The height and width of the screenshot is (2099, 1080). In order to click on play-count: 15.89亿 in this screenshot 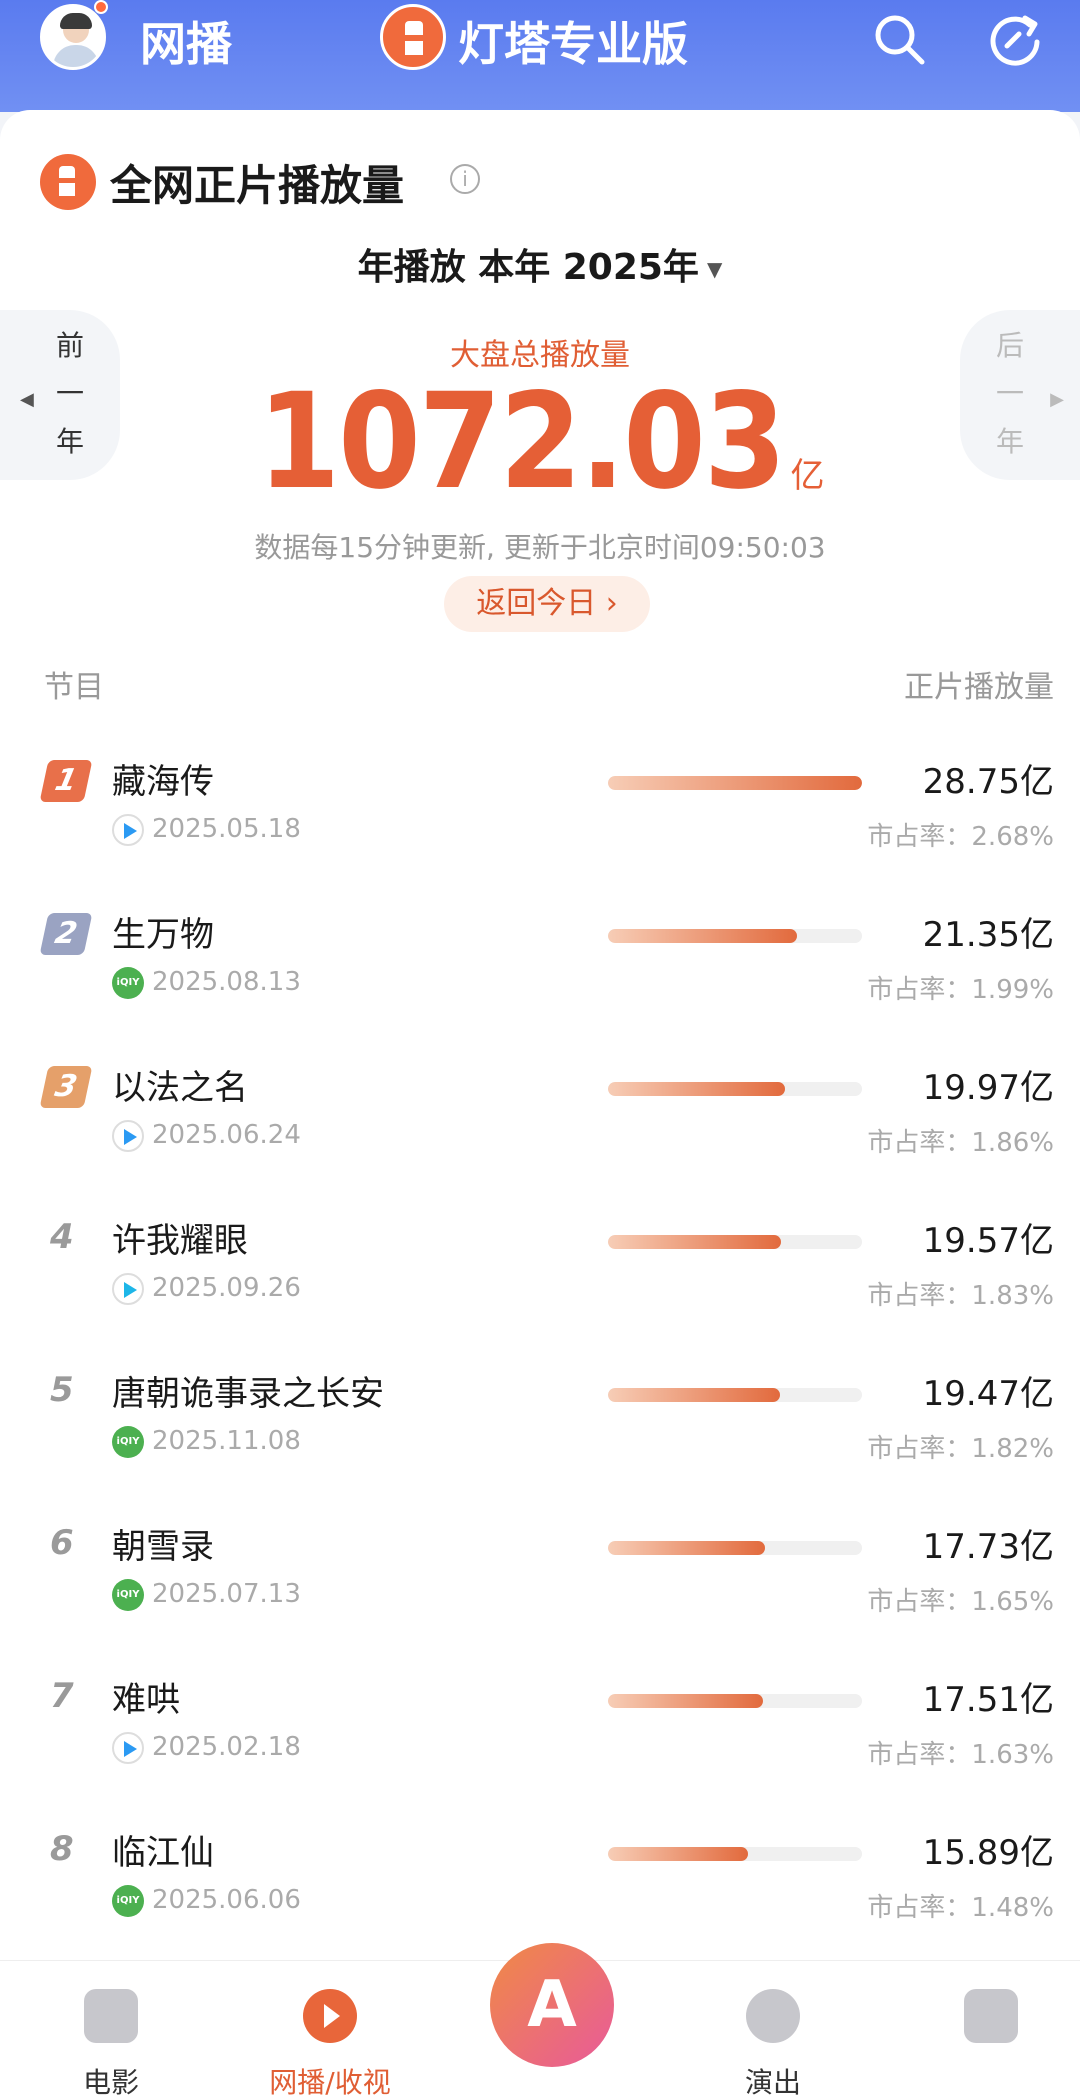, I will do `click(988, 1853)`.